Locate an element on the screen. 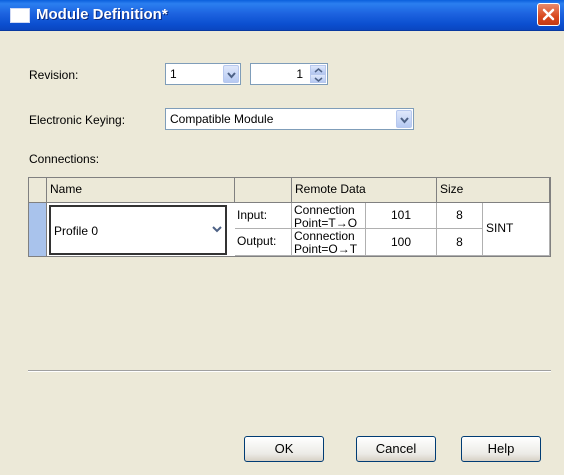 This screenshot has height=475, width=564. spinner-up-icon is located at coordinates (318, 69).